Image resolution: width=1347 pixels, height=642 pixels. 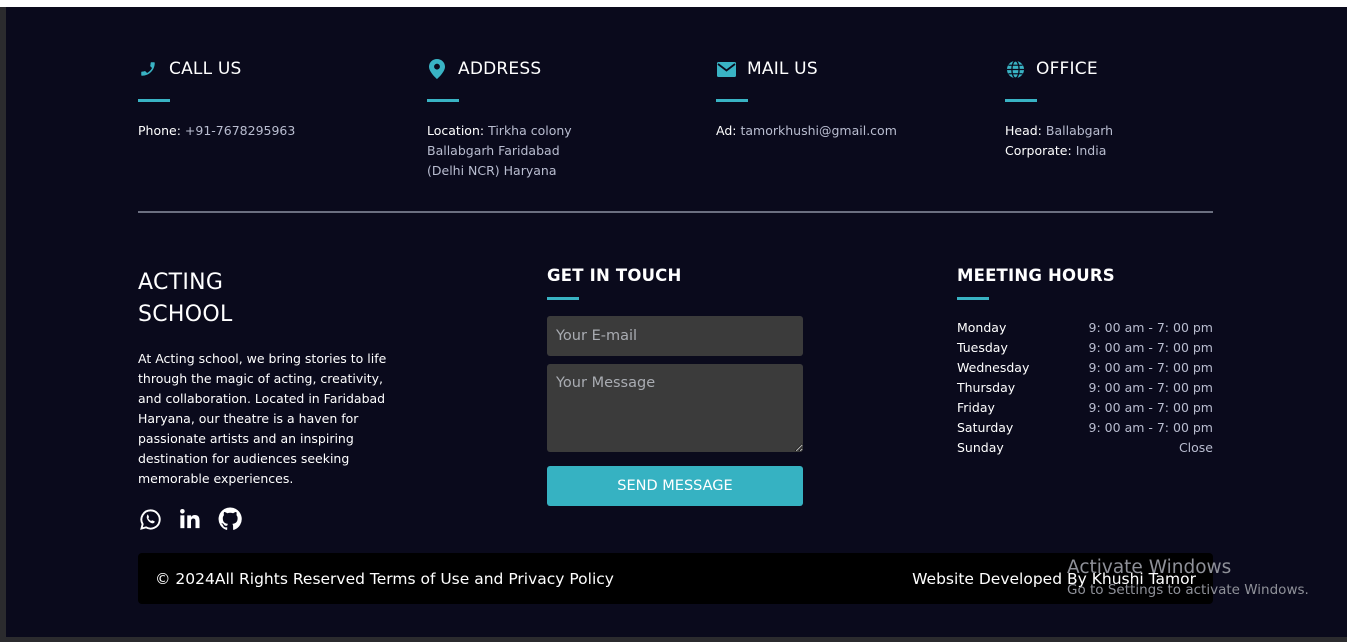 I want to click on hours-day: Wednesday, so click(x=993, y=367).